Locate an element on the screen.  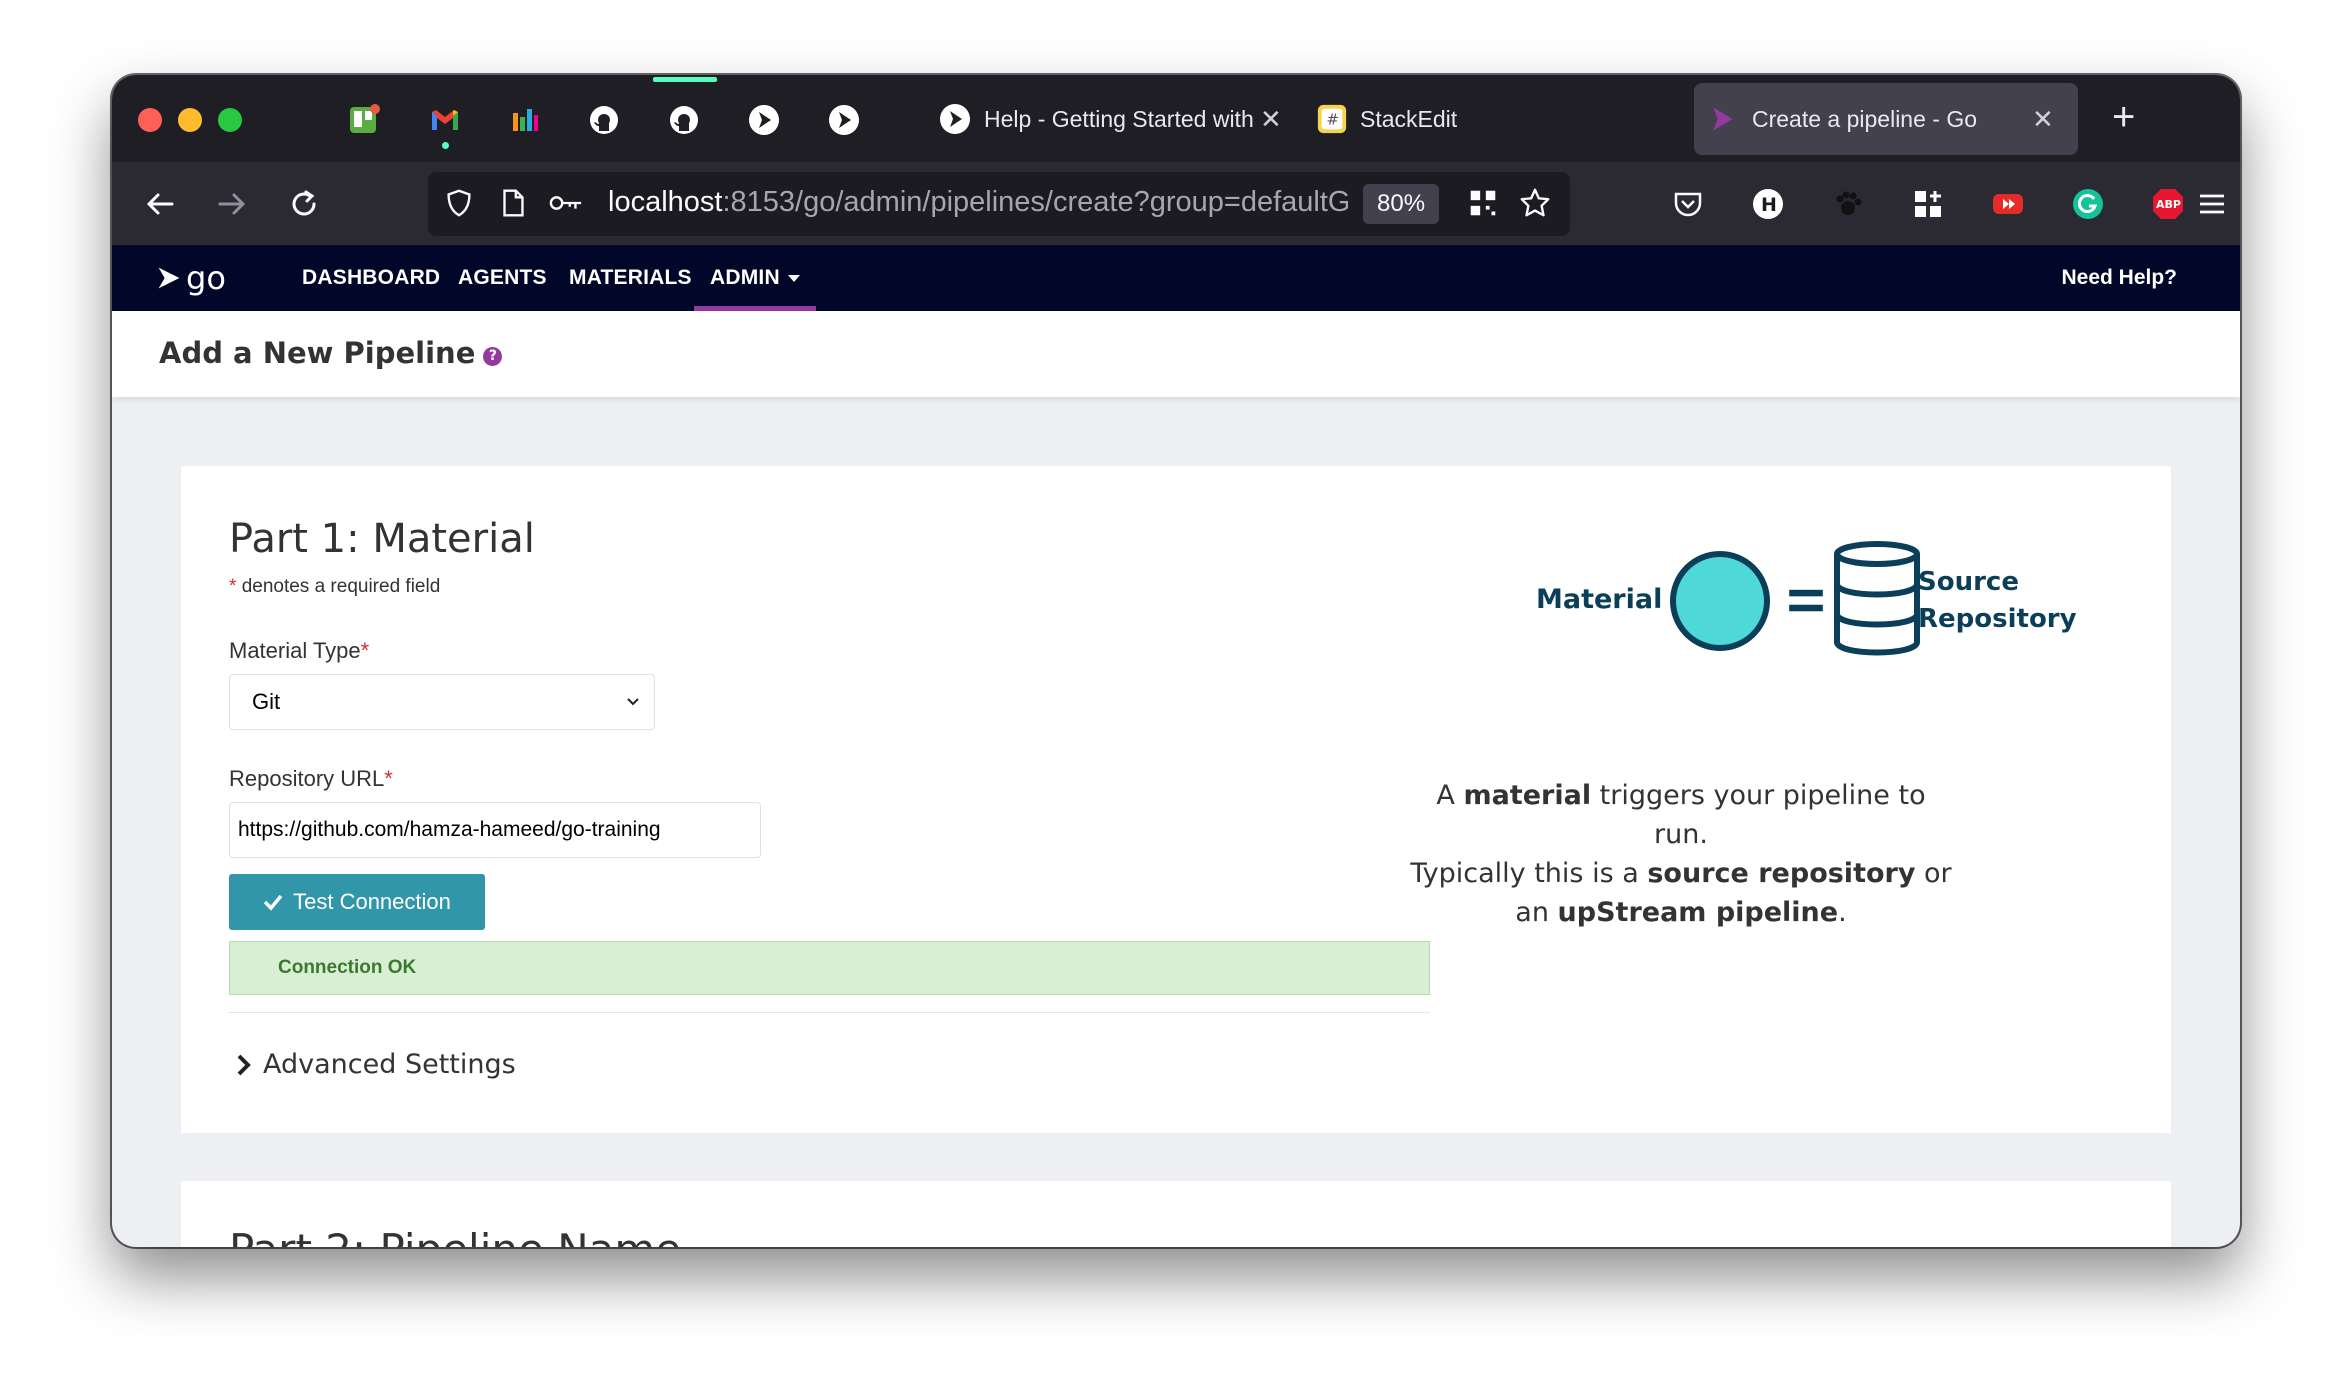
nav-dashboard: DASHBOARD is located at coordinates (371, 278).